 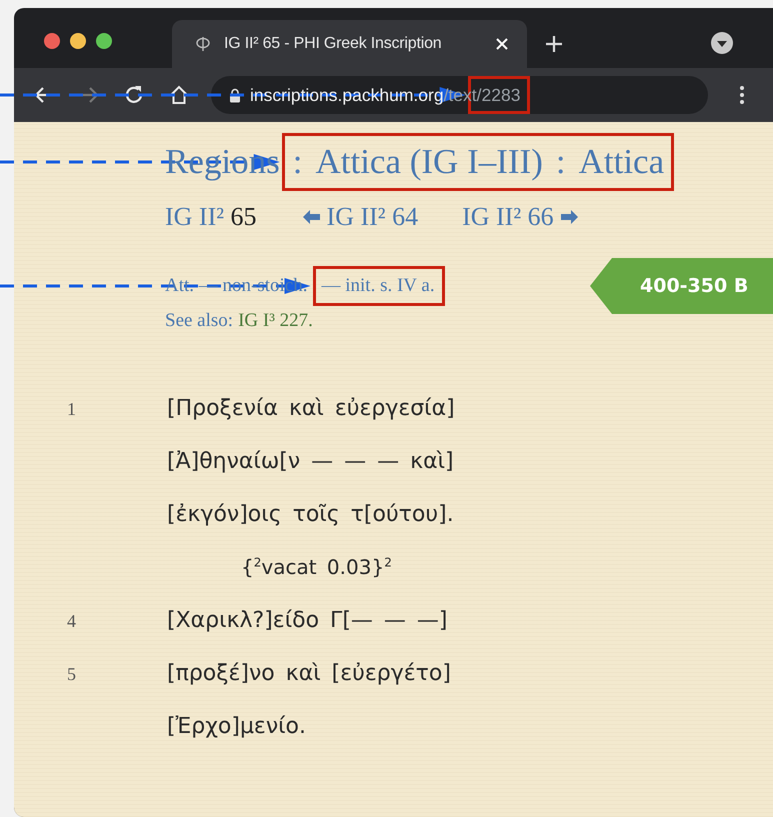 I want to click on breadcrumb-link: Attica, so click(x=621, y=162).